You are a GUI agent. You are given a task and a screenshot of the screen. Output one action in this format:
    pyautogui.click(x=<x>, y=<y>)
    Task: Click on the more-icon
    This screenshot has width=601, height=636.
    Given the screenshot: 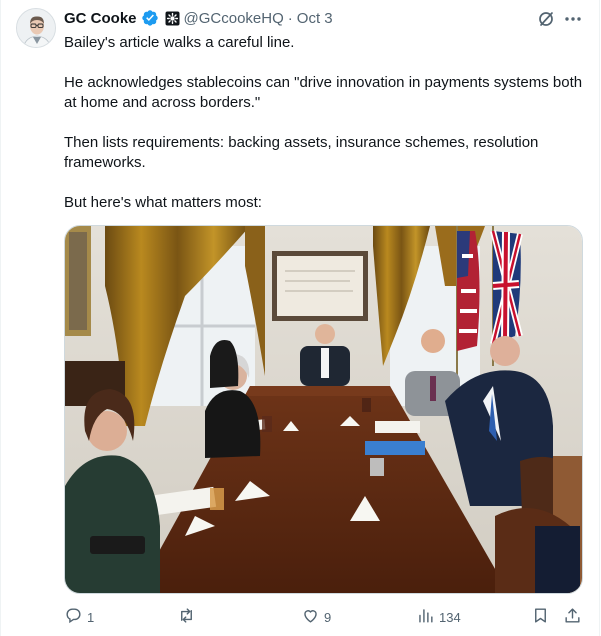 What is the action you would take?
    pyautogui.click(x=573, y=19)
    